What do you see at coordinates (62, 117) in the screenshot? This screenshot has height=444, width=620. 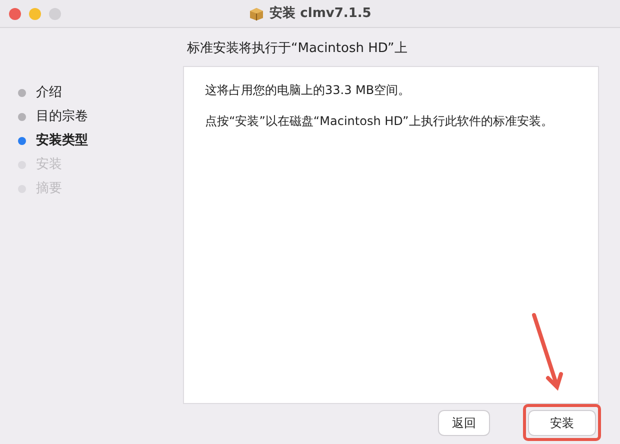 I see `step-label: 目的宗卷` at bounding box center [62, 117].